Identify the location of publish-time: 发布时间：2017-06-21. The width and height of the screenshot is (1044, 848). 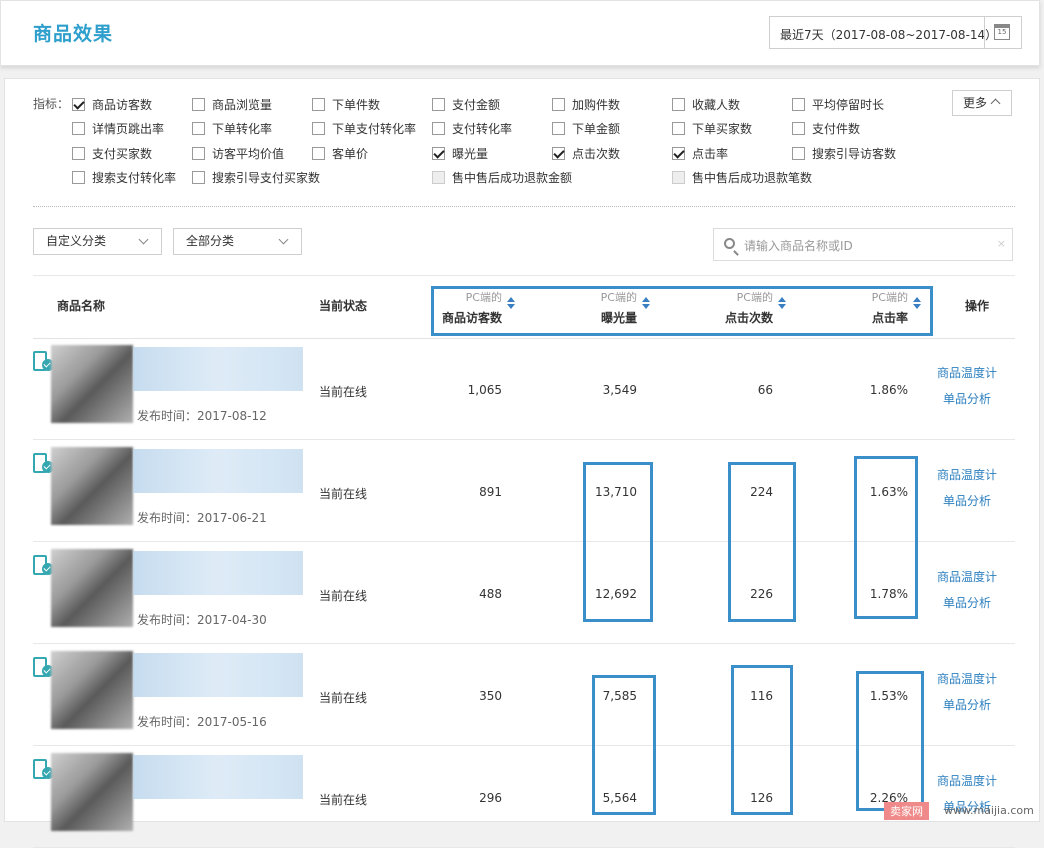
(202, 518).